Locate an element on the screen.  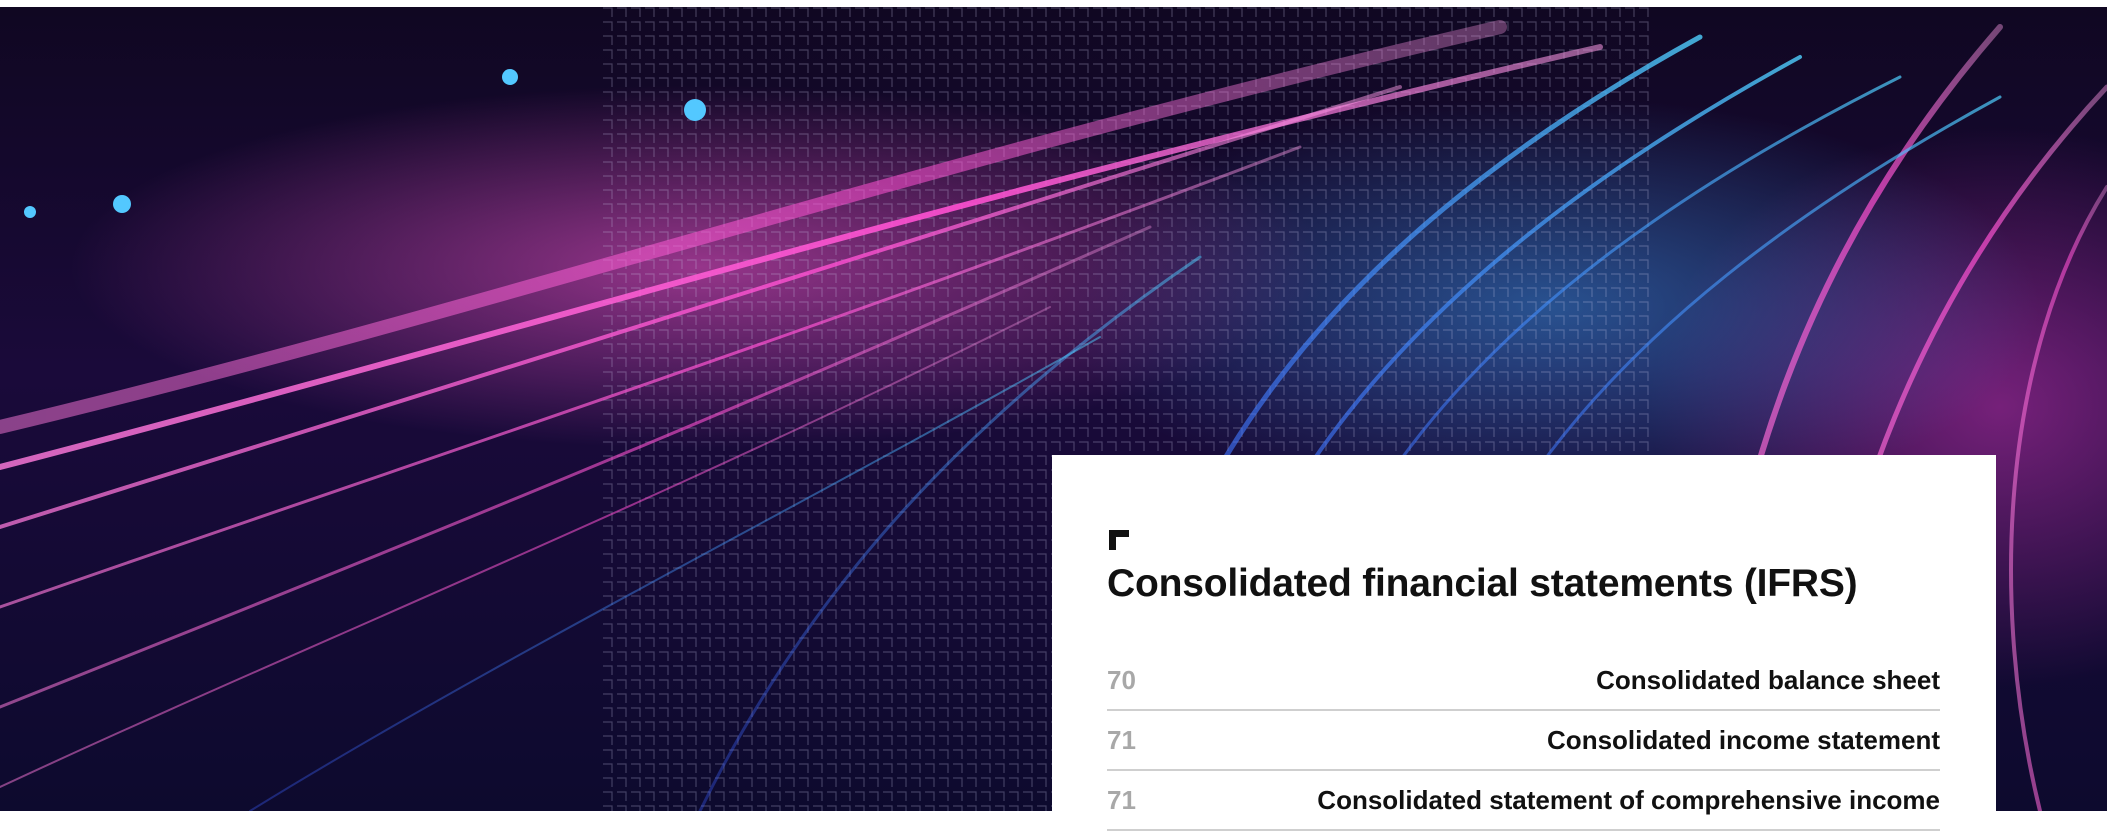
toc-entry-label: Consolidated balance sheet is located at coordinates (1768, 680).